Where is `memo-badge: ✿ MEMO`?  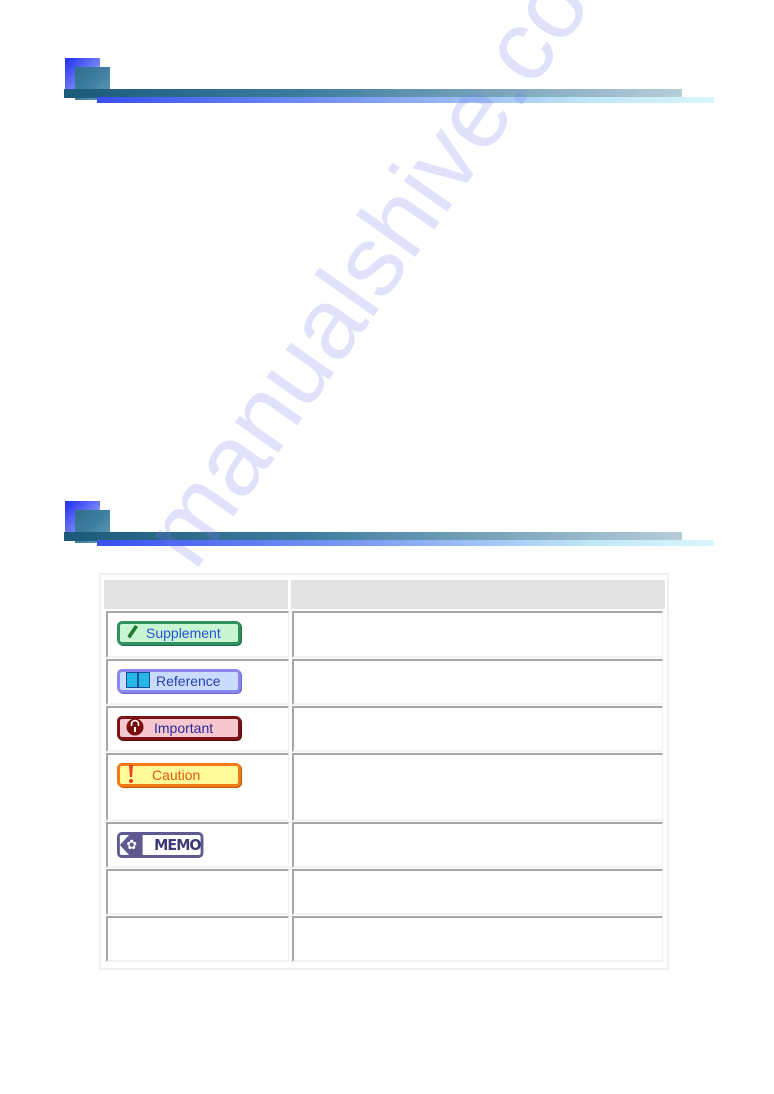
memo-badge: ✿ MEMO is located at coordinates (160, 845).